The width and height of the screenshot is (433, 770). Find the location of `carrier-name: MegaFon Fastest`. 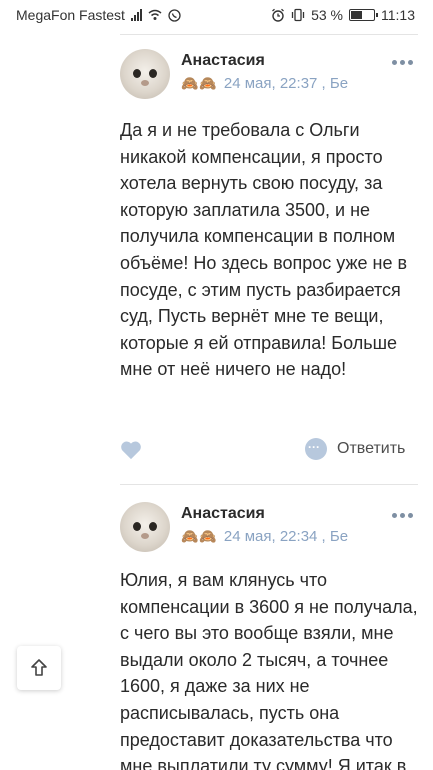

carrier-name: MegaFon Fastest is located at coordinates (70, 15).